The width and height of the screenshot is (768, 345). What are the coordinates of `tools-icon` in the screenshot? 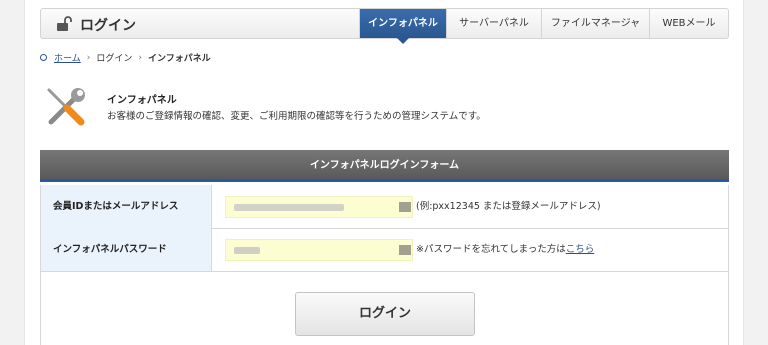 It's located at (66, 107).